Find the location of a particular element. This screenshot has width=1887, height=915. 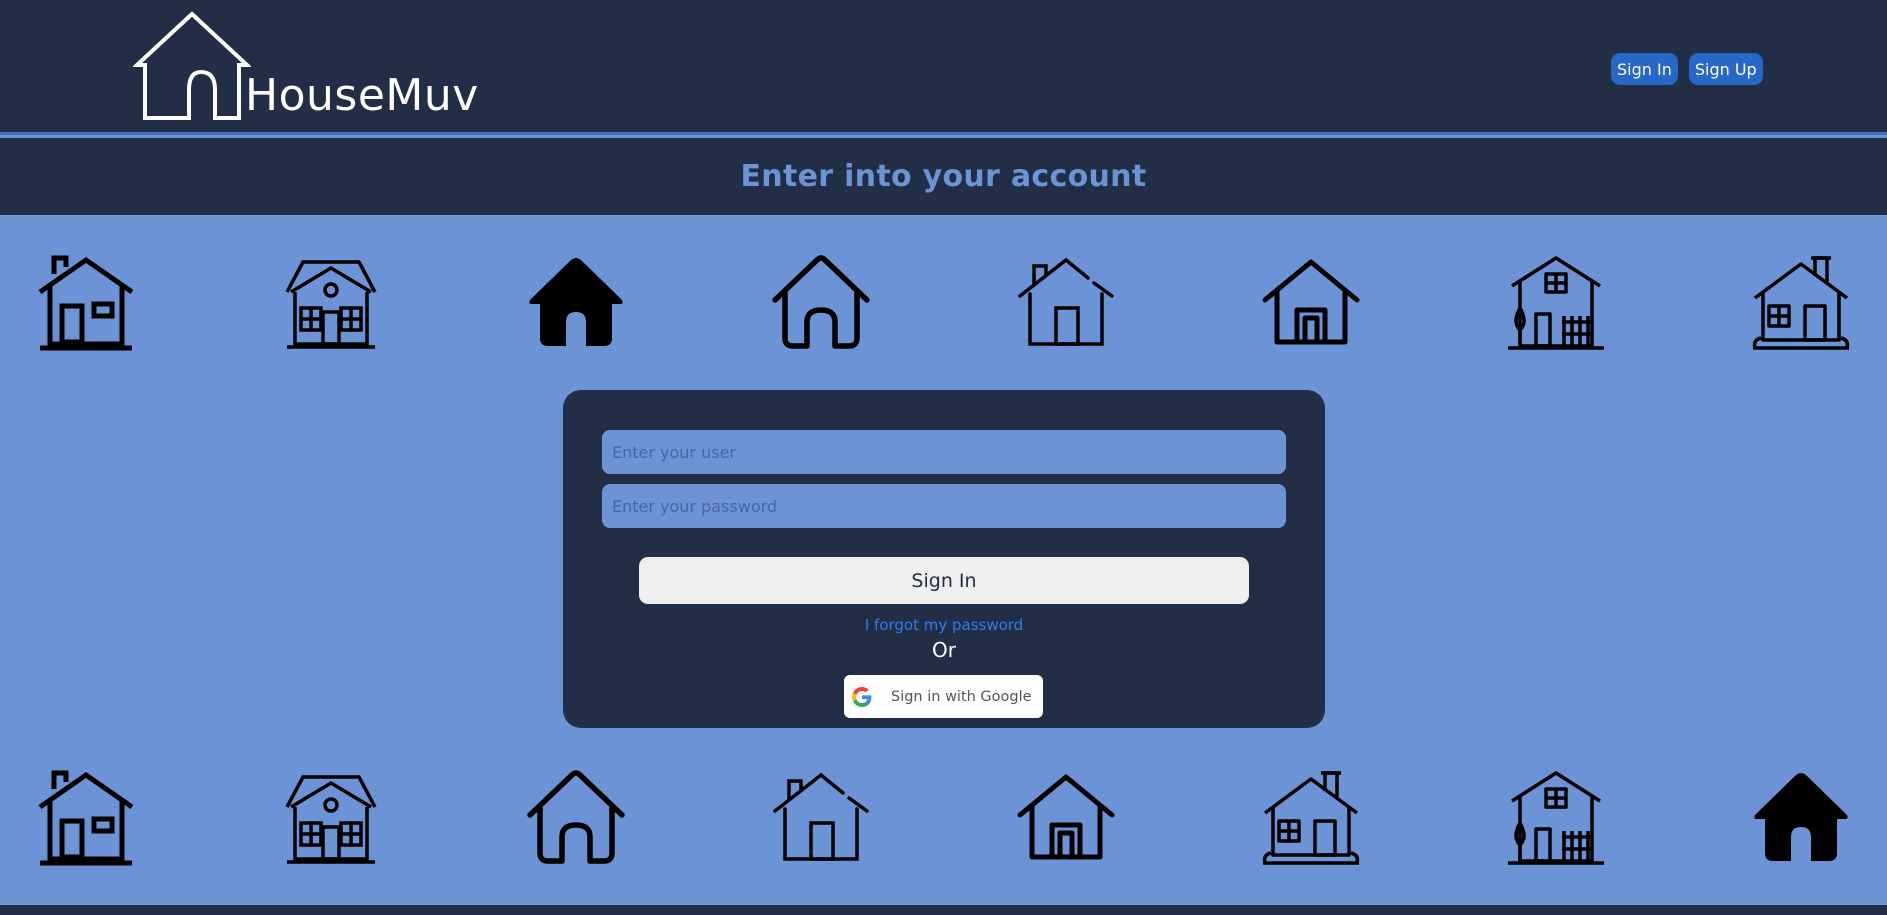

sign-in-button: Sign In is located at coordinates (944, 580).